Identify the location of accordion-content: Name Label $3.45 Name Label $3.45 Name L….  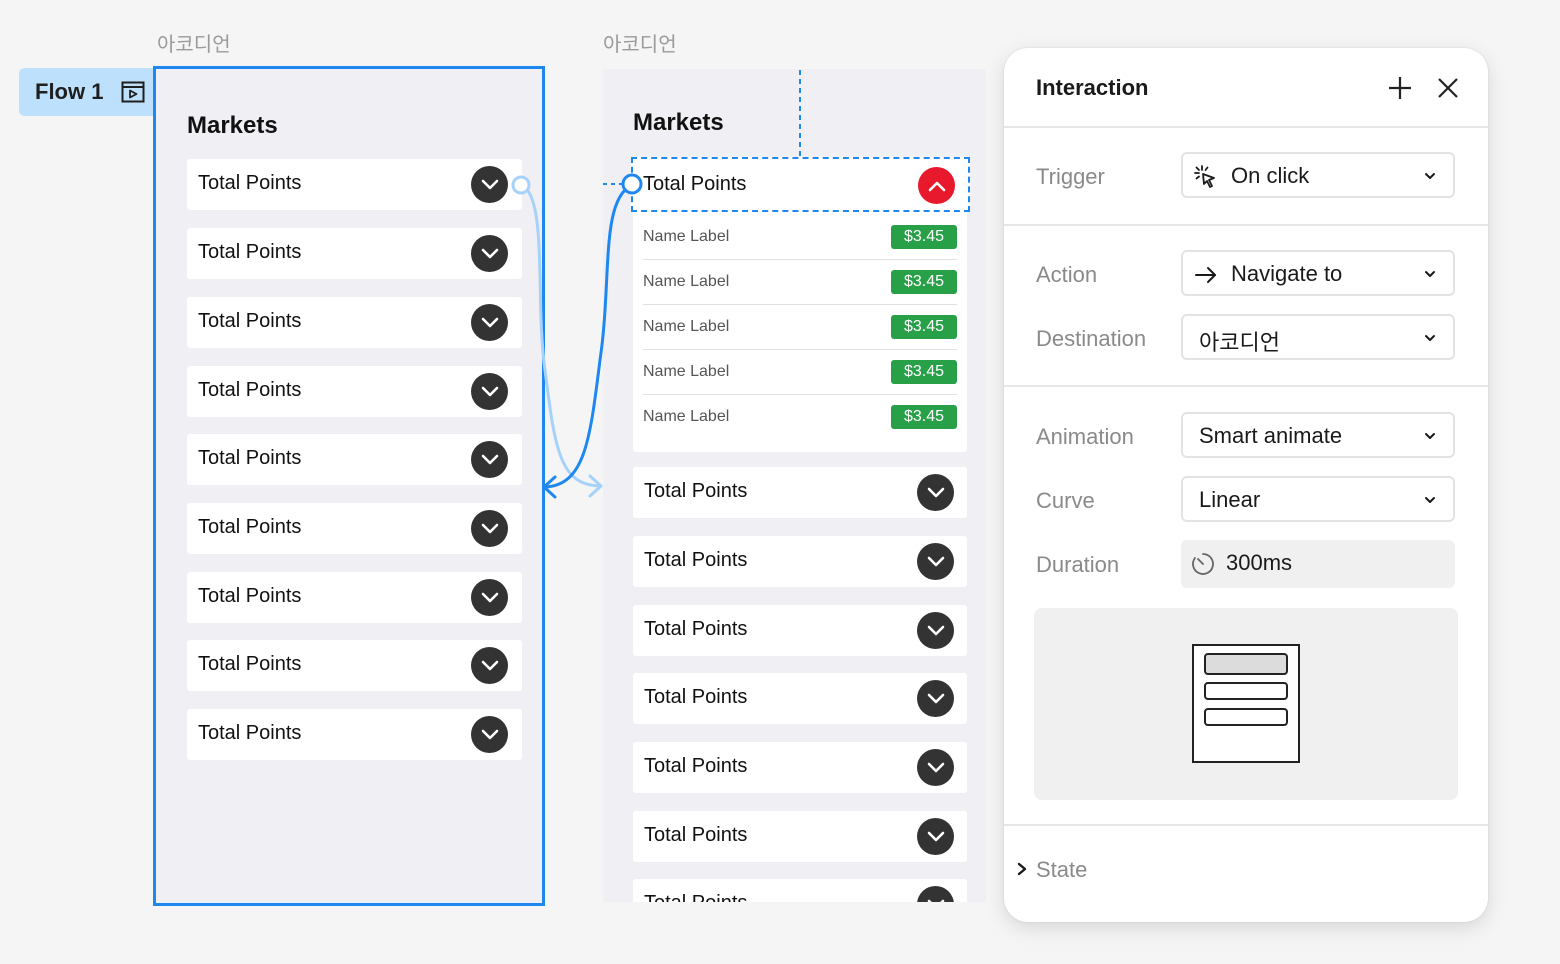
(800, 332).